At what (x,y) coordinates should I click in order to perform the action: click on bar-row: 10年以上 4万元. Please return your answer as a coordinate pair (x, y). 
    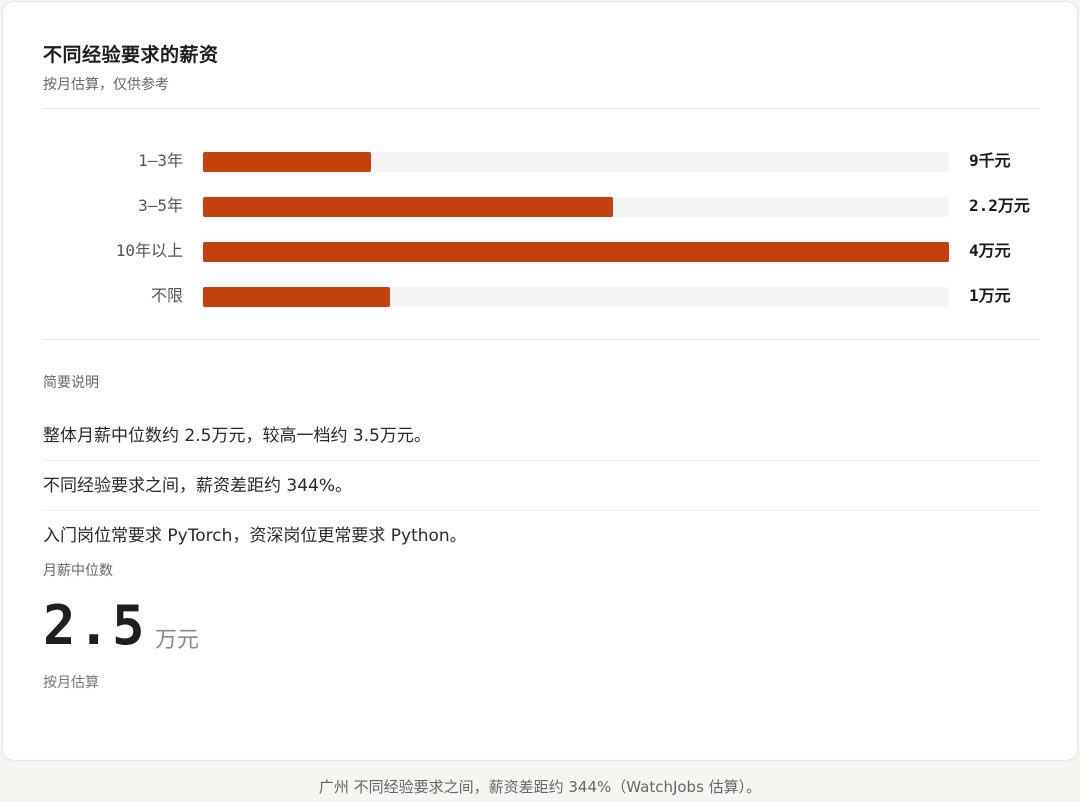
    Looking at the image, I should click on (541, 251).